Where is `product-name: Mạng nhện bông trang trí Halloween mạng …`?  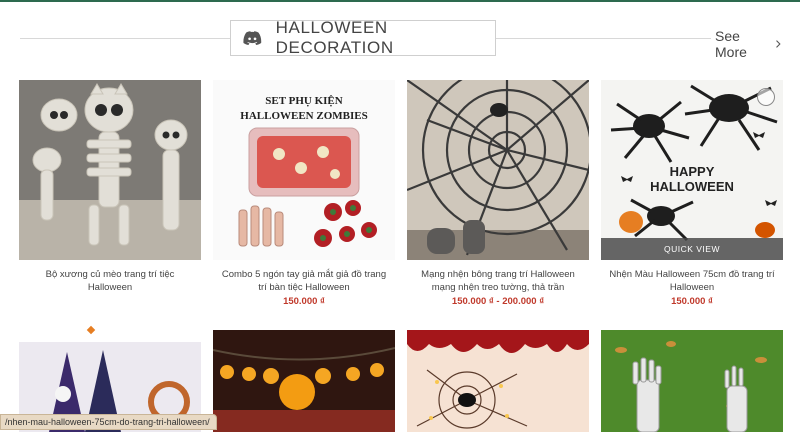
product-name: Mạng nhện bông trang trí Halloween mạng … is located at coordinates (498, 281).